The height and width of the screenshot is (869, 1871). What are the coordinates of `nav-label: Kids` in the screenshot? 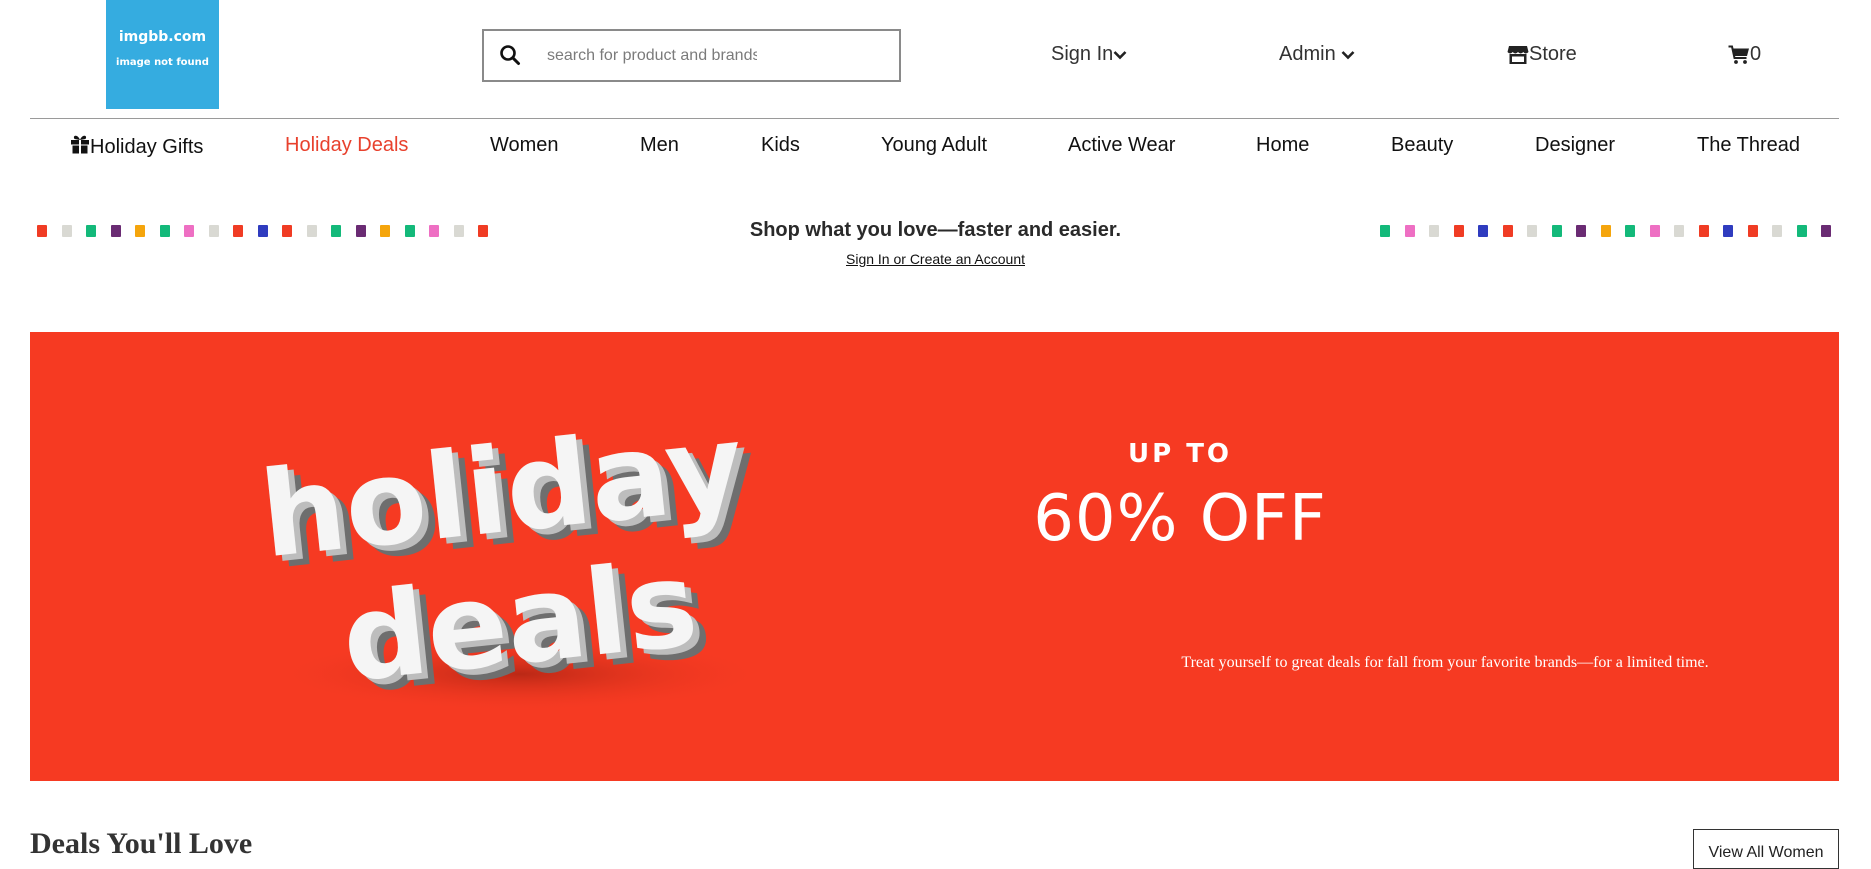 It's located at (780, 145).